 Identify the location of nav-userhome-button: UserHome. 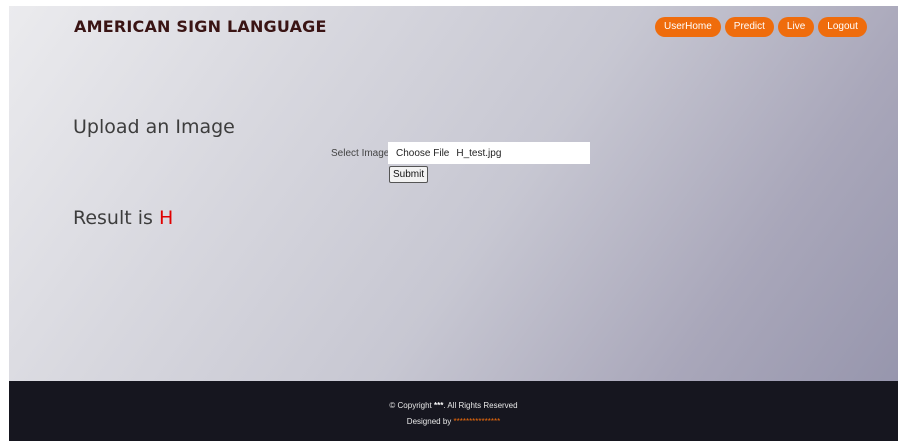
(688, 27).